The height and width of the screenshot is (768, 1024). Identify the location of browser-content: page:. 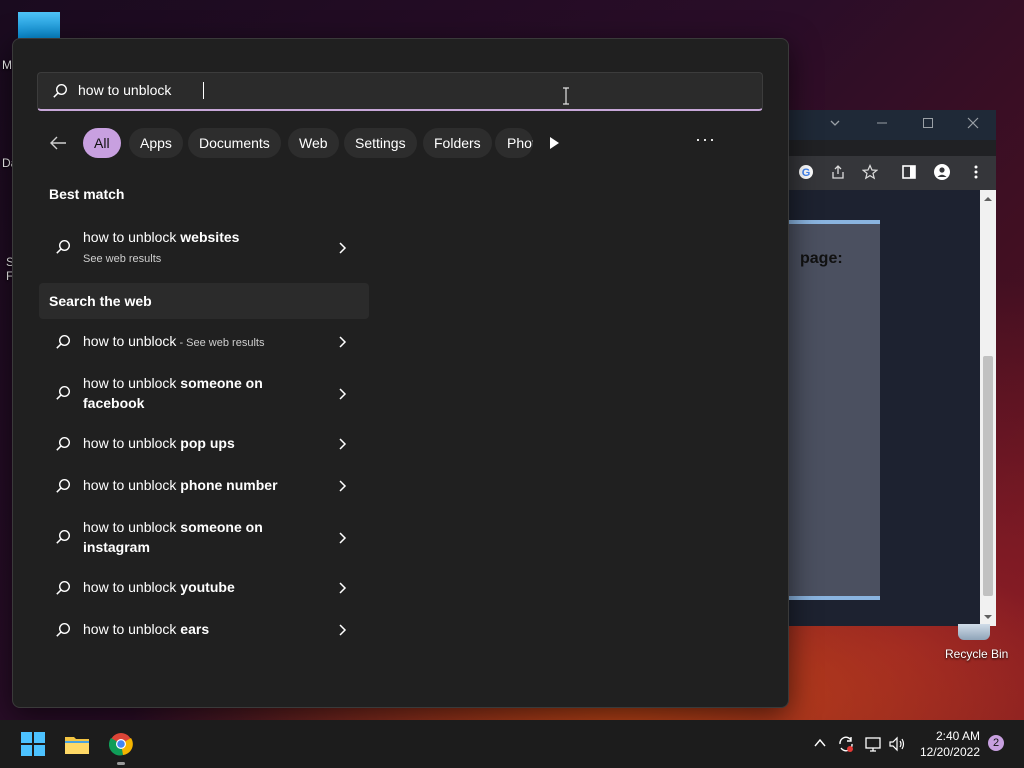
(880, 408).